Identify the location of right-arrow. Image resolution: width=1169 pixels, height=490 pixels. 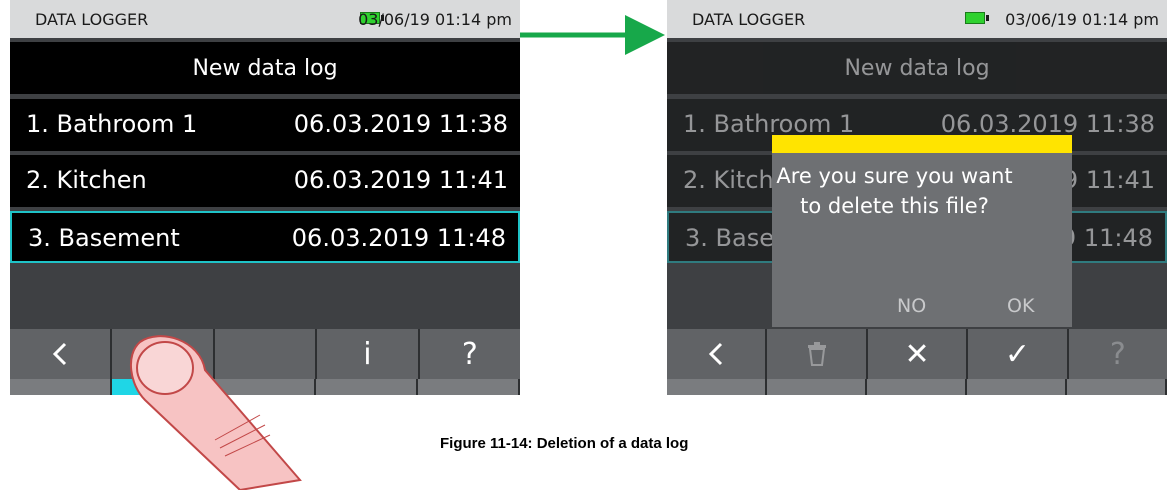
(592, 35).